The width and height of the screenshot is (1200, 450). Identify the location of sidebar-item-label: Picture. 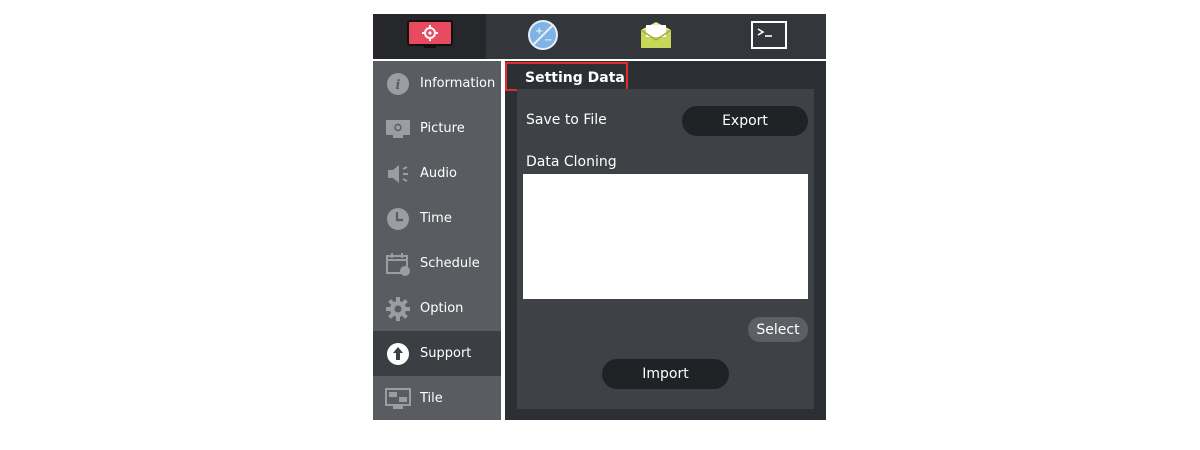
(442, 128).